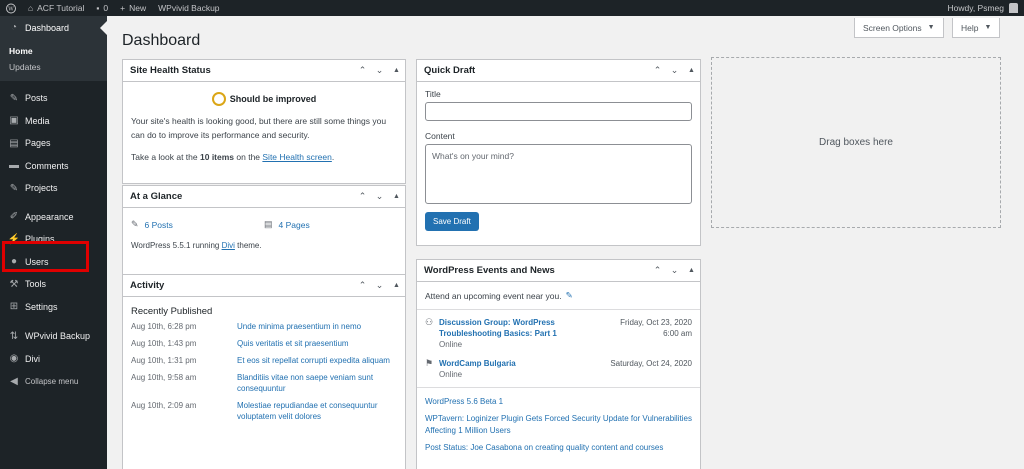  I want to click on sidebar-item-pages: ▤ Pages, so click(53, 143).